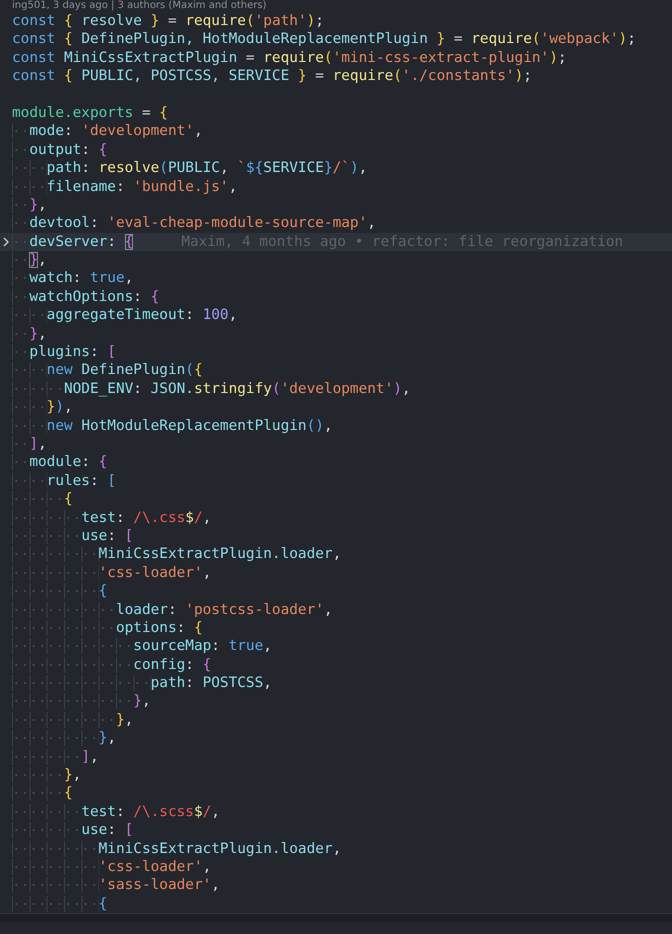  Describe the element at coordinates (107, 131) in the screenshot. I see `code-line: mode: 'development',` at that location.